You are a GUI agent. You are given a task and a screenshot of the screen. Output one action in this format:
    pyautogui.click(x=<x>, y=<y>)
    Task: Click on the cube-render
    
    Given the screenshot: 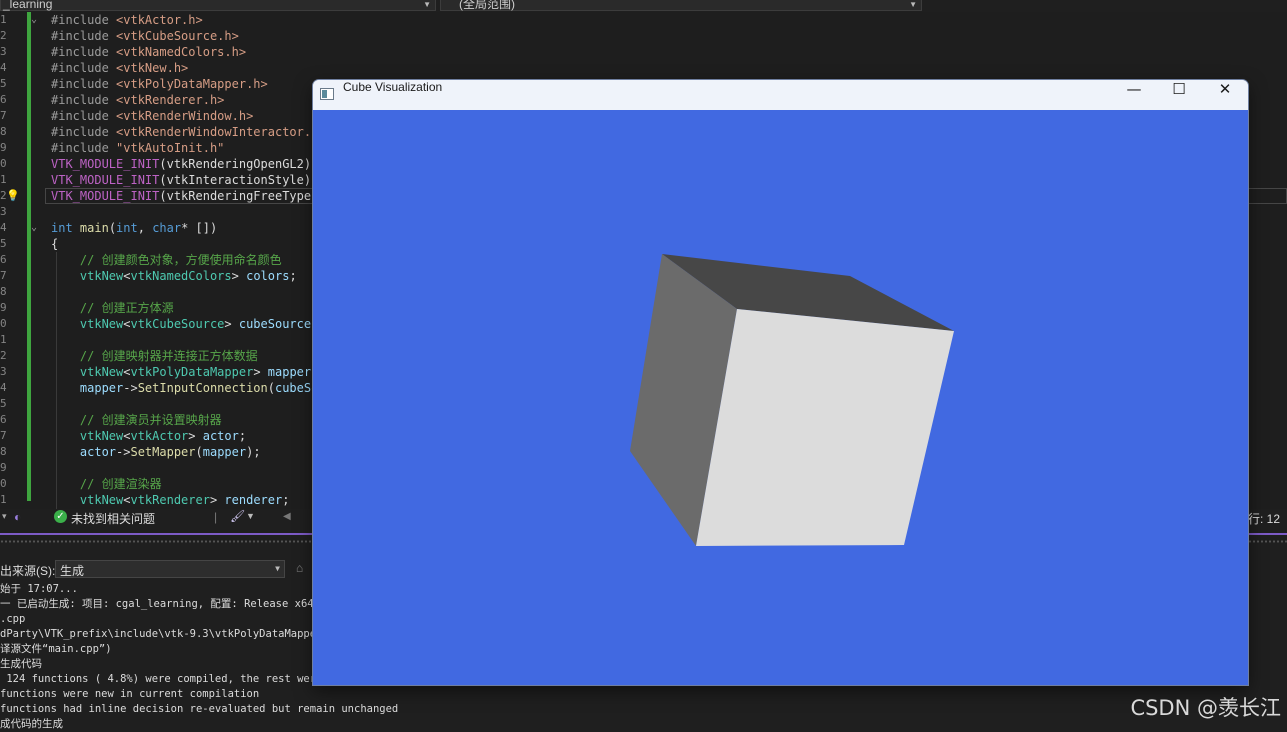 What is the action you would take?
    pyautogui.click(x=792, y=400)
    